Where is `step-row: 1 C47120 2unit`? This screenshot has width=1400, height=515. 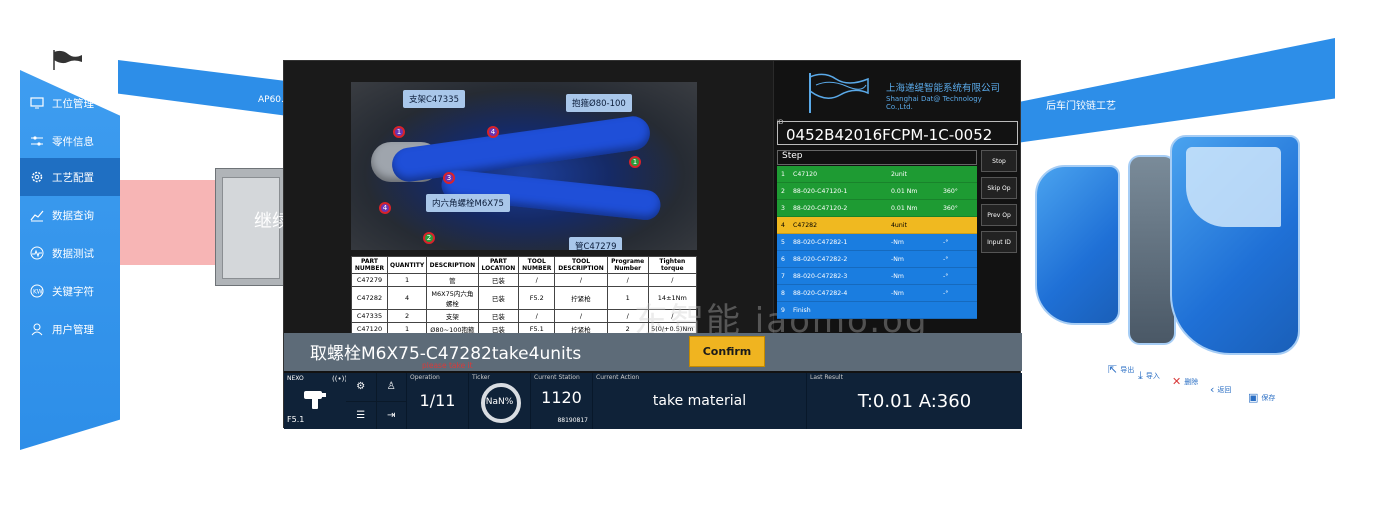 step-row: 1 C47120 2unit is located at coordinates (877, 174).